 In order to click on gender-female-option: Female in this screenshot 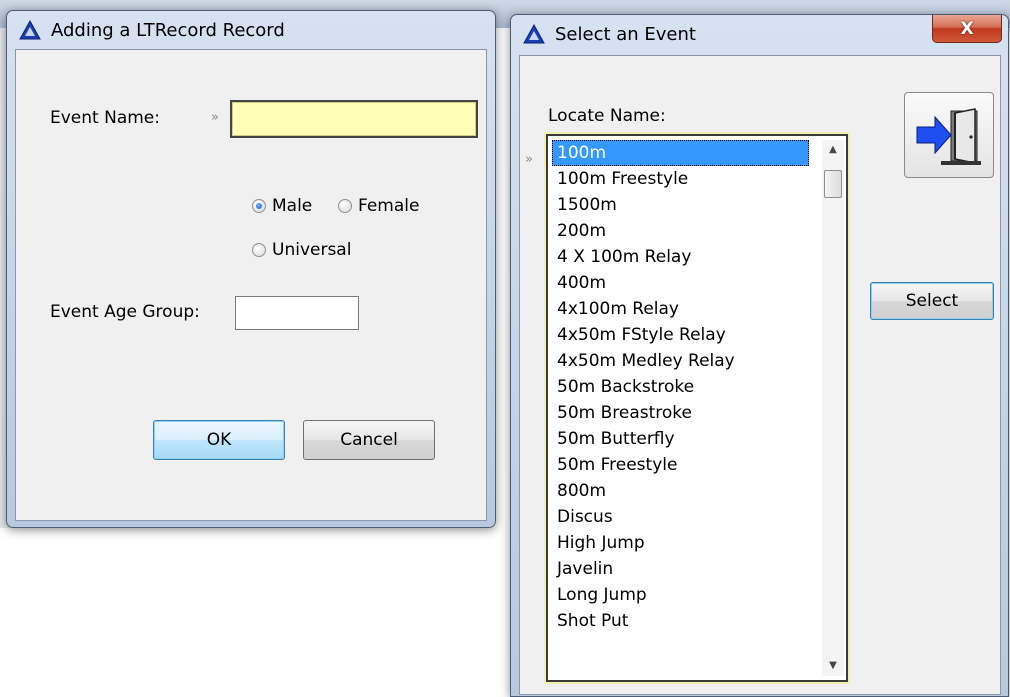, I will do `click(378, 206)`.